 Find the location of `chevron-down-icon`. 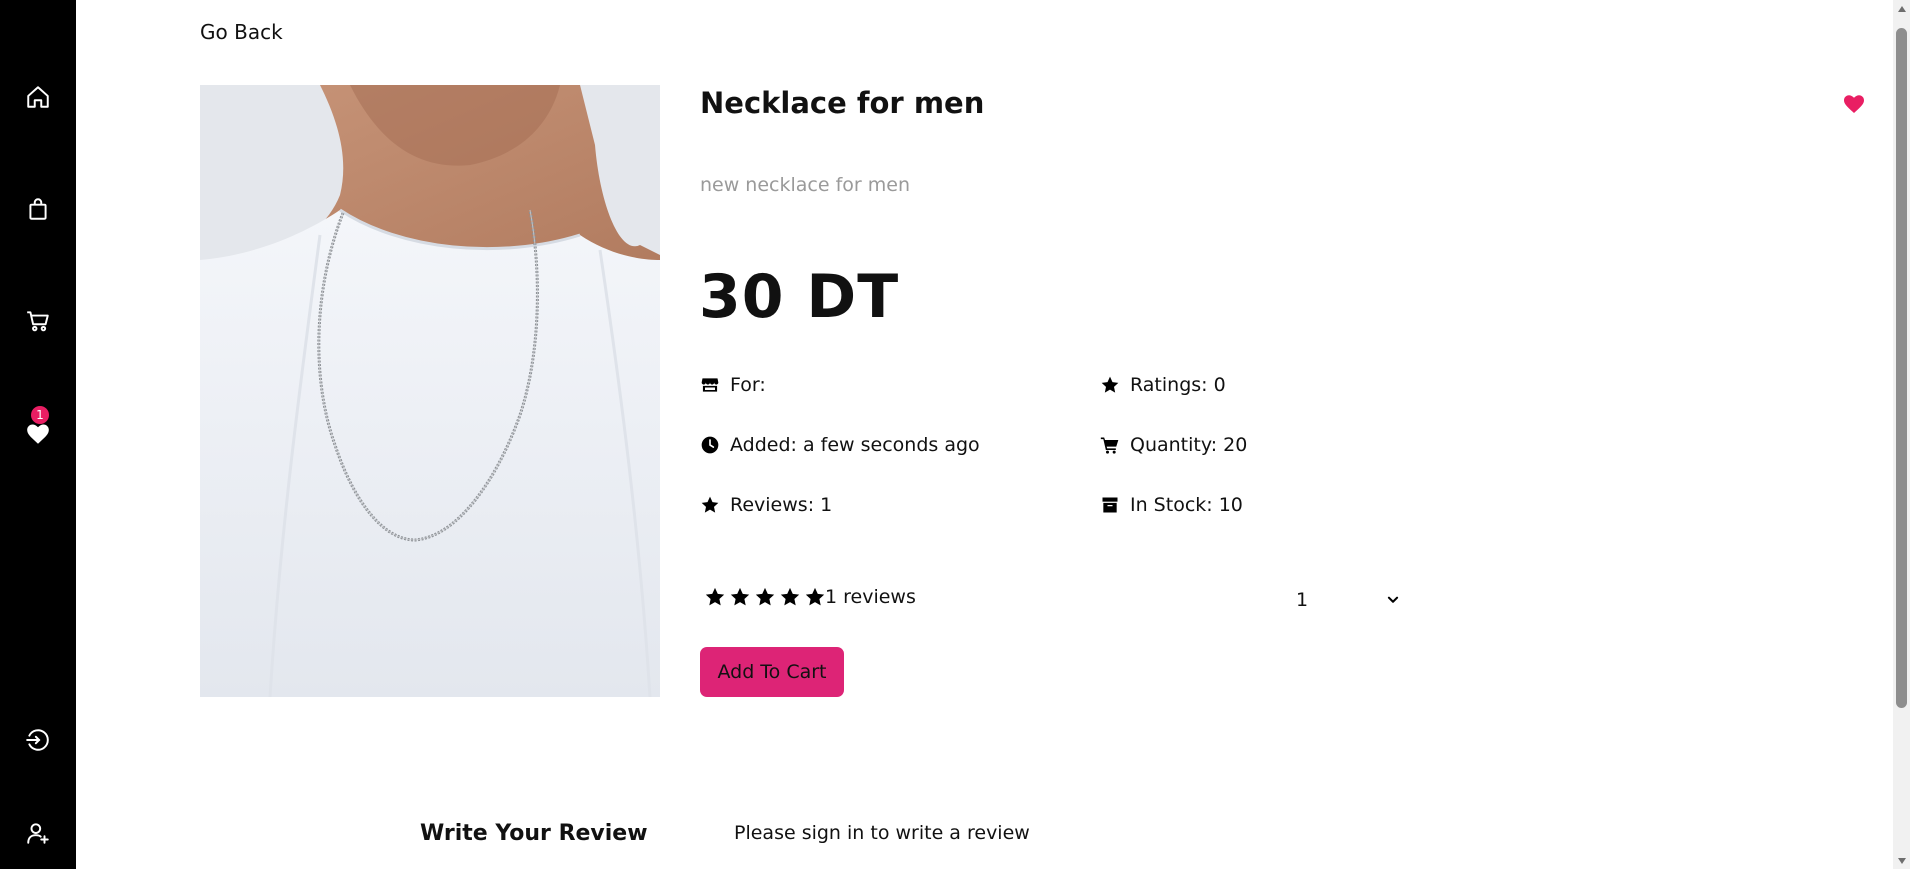

chevron-down-icon is located at coordinates (1393, 599).